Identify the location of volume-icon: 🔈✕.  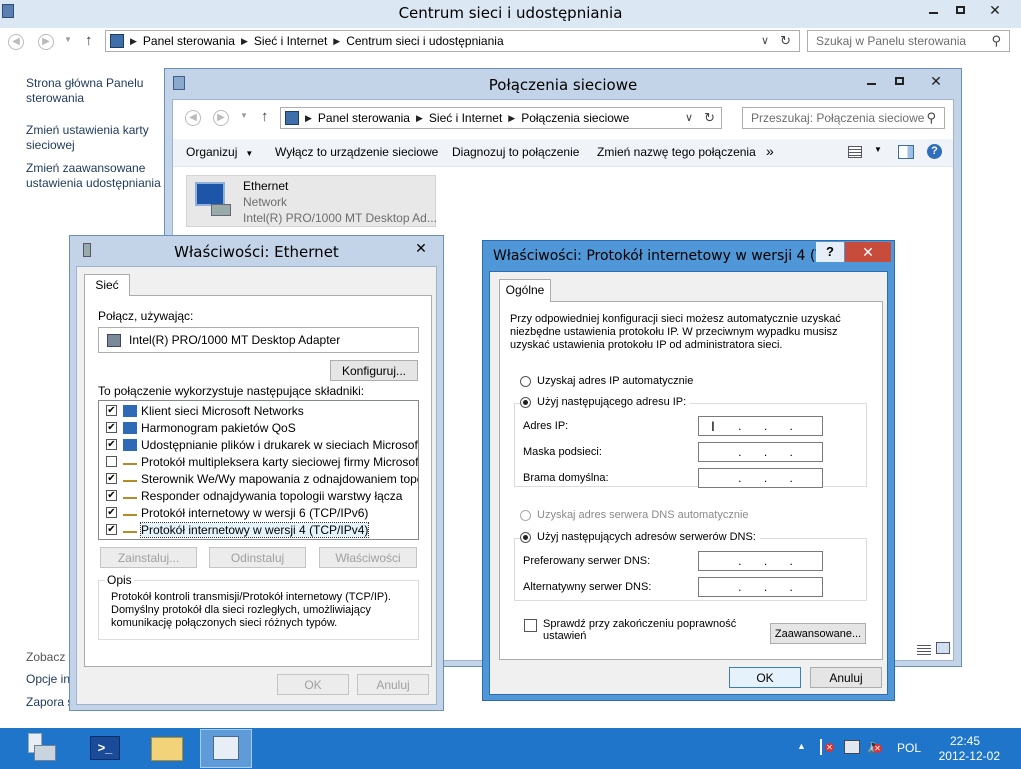
(875, 746).